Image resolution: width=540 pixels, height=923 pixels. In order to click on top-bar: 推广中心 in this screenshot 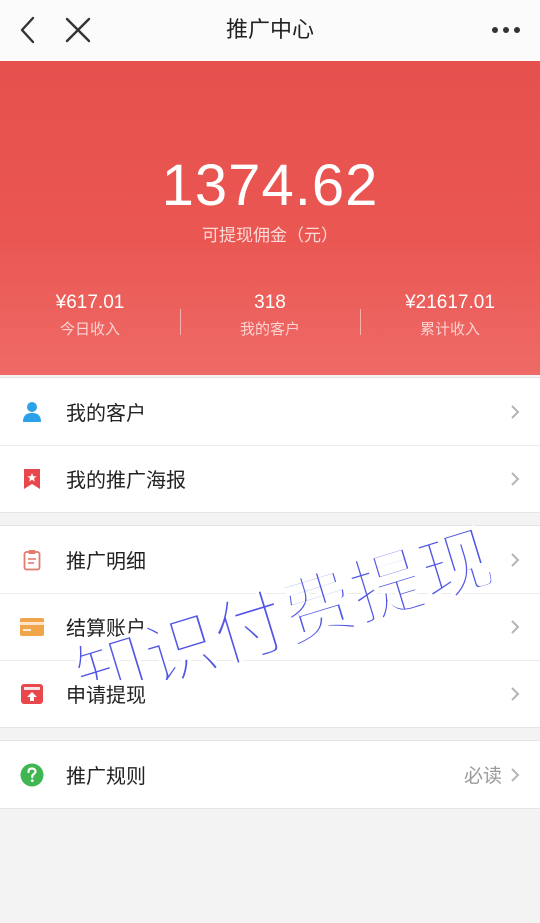, I will do `click(270, 31)`.